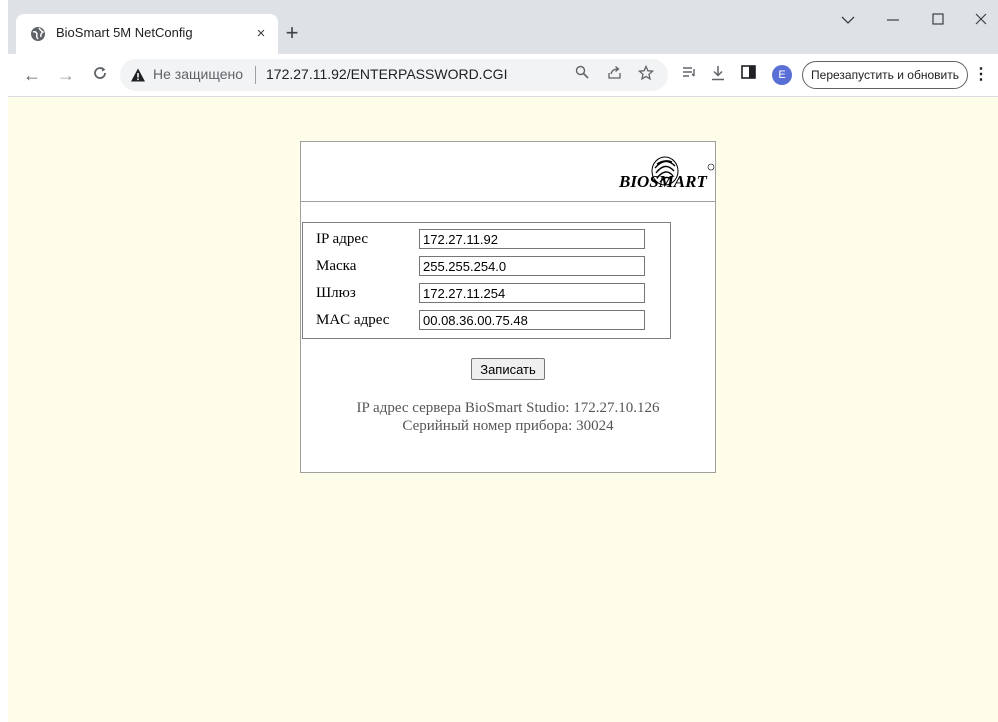  Describe the element at coordinates (690, 75) in the screenshot. I see `reading-list-icon` at that location.